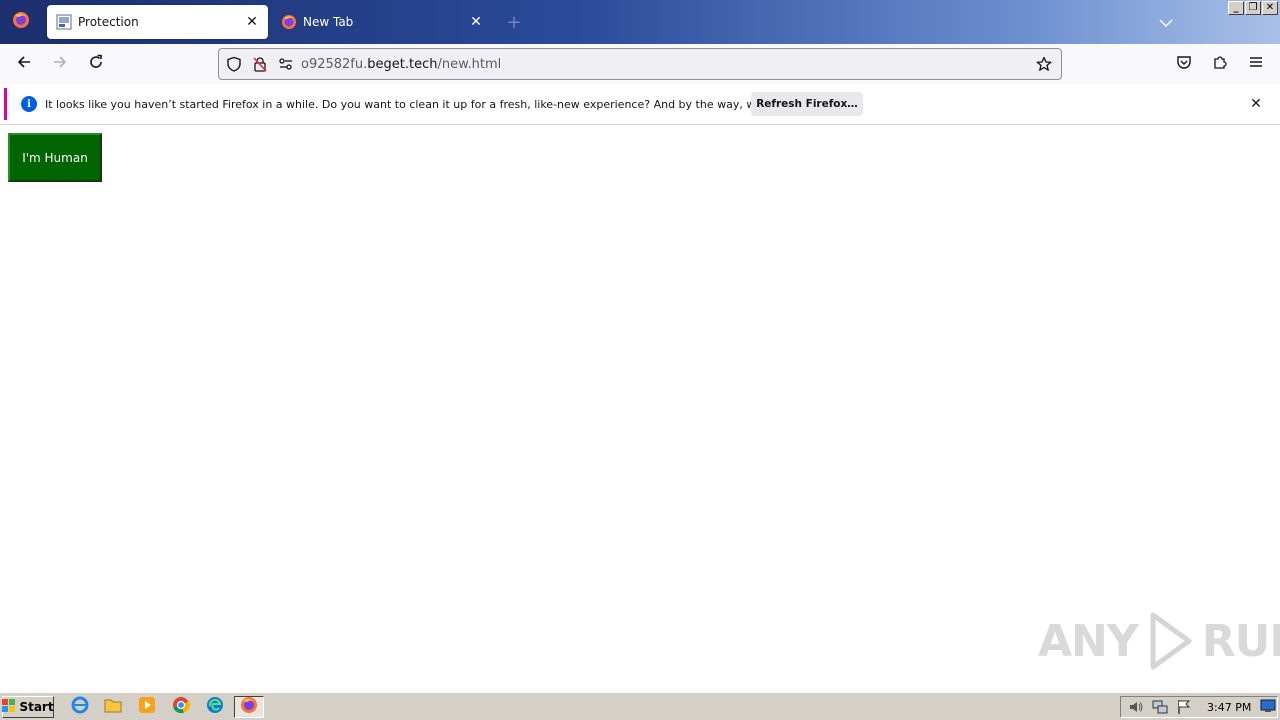 The width and height of the screenshot is (1280, 720). I want to click on navigation-toolbar: o92582fu.beget.tech/new.html, so click(640, 64).